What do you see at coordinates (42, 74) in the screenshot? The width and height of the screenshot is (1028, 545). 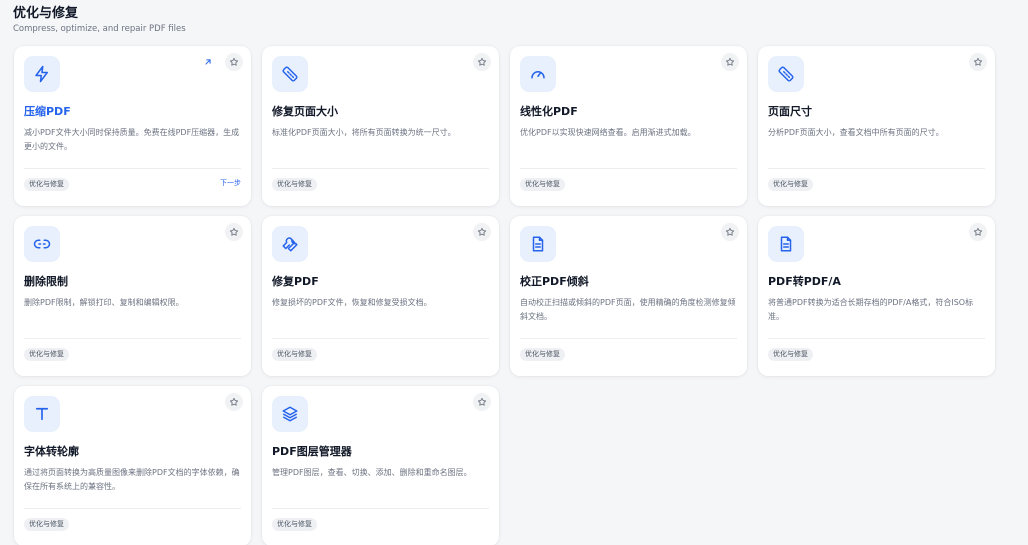 I see `zap-icon` at bounding box center [42, 74].